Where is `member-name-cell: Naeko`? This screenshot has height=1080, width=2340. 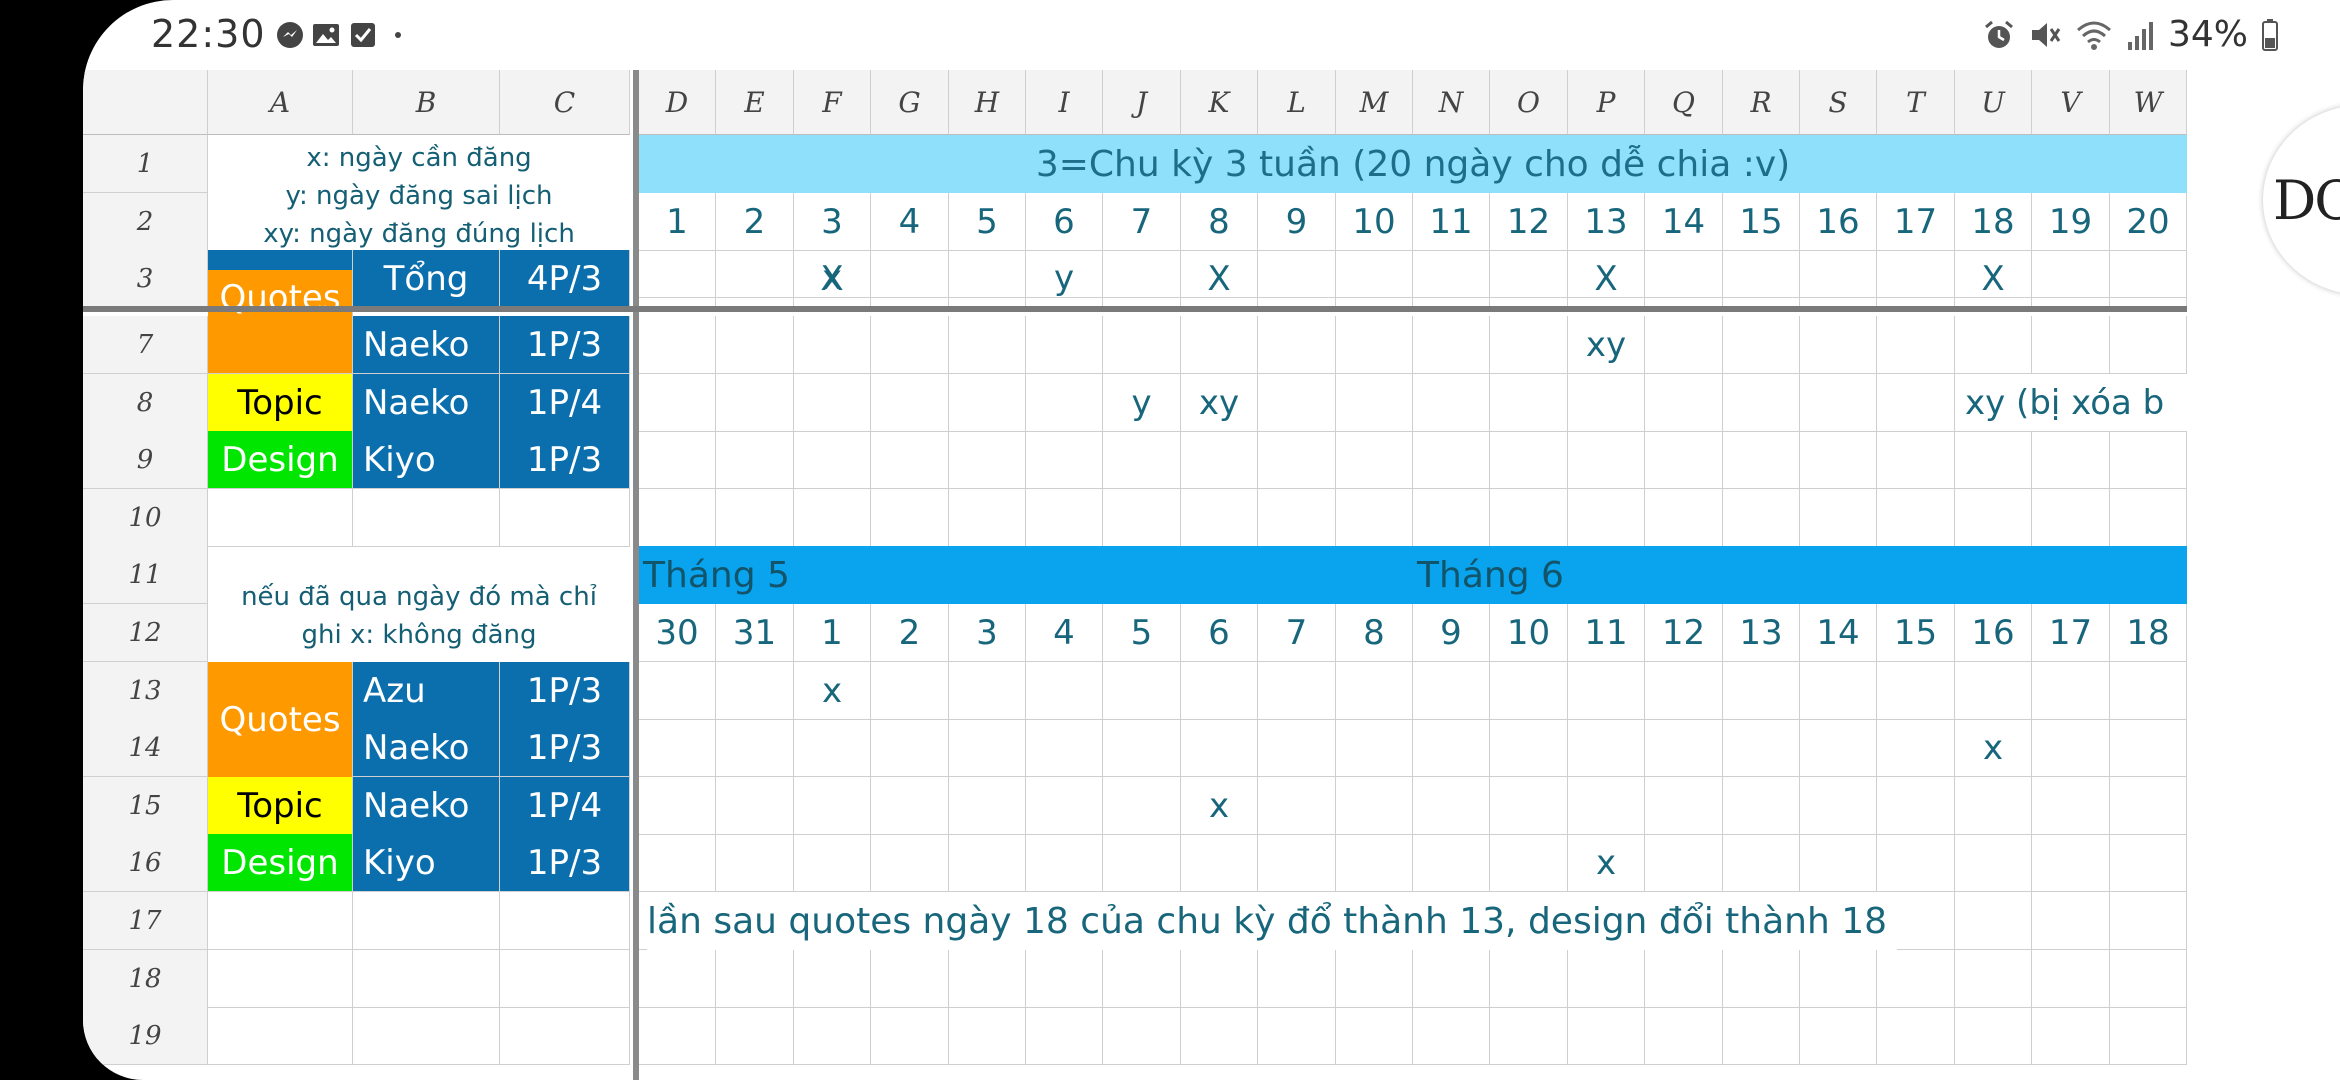 member-name-cell: Naeko is located at coordinates (426, 345).